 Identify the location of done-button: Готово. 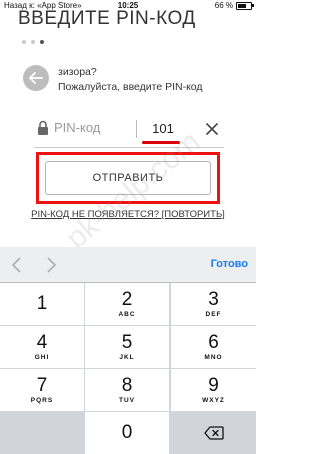
(229, 264).